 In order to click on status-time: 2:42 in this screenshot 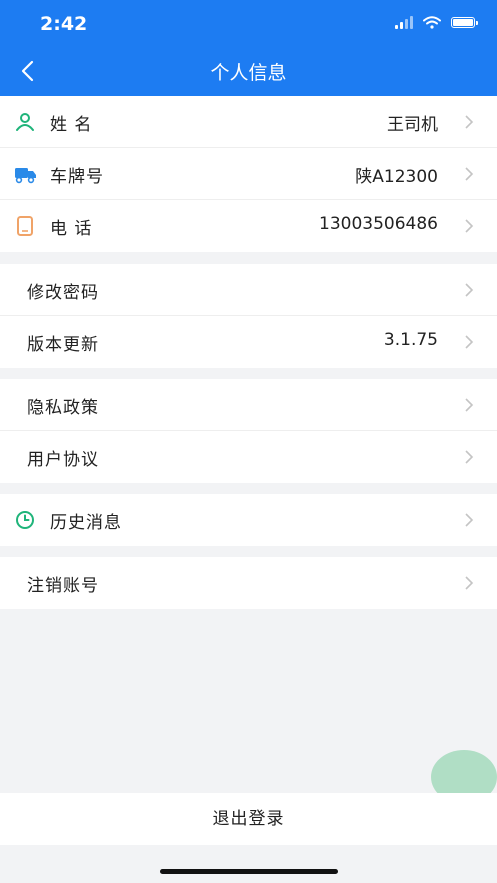, I will do `click(64, 24)`.